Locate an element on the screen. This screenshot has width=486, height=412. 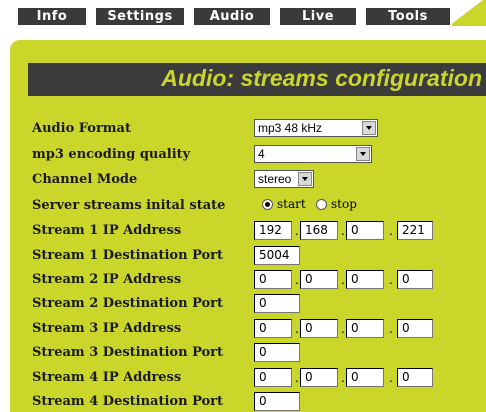
audio-format-select: mp3 48 kHz is located at coordinates (316, 128).